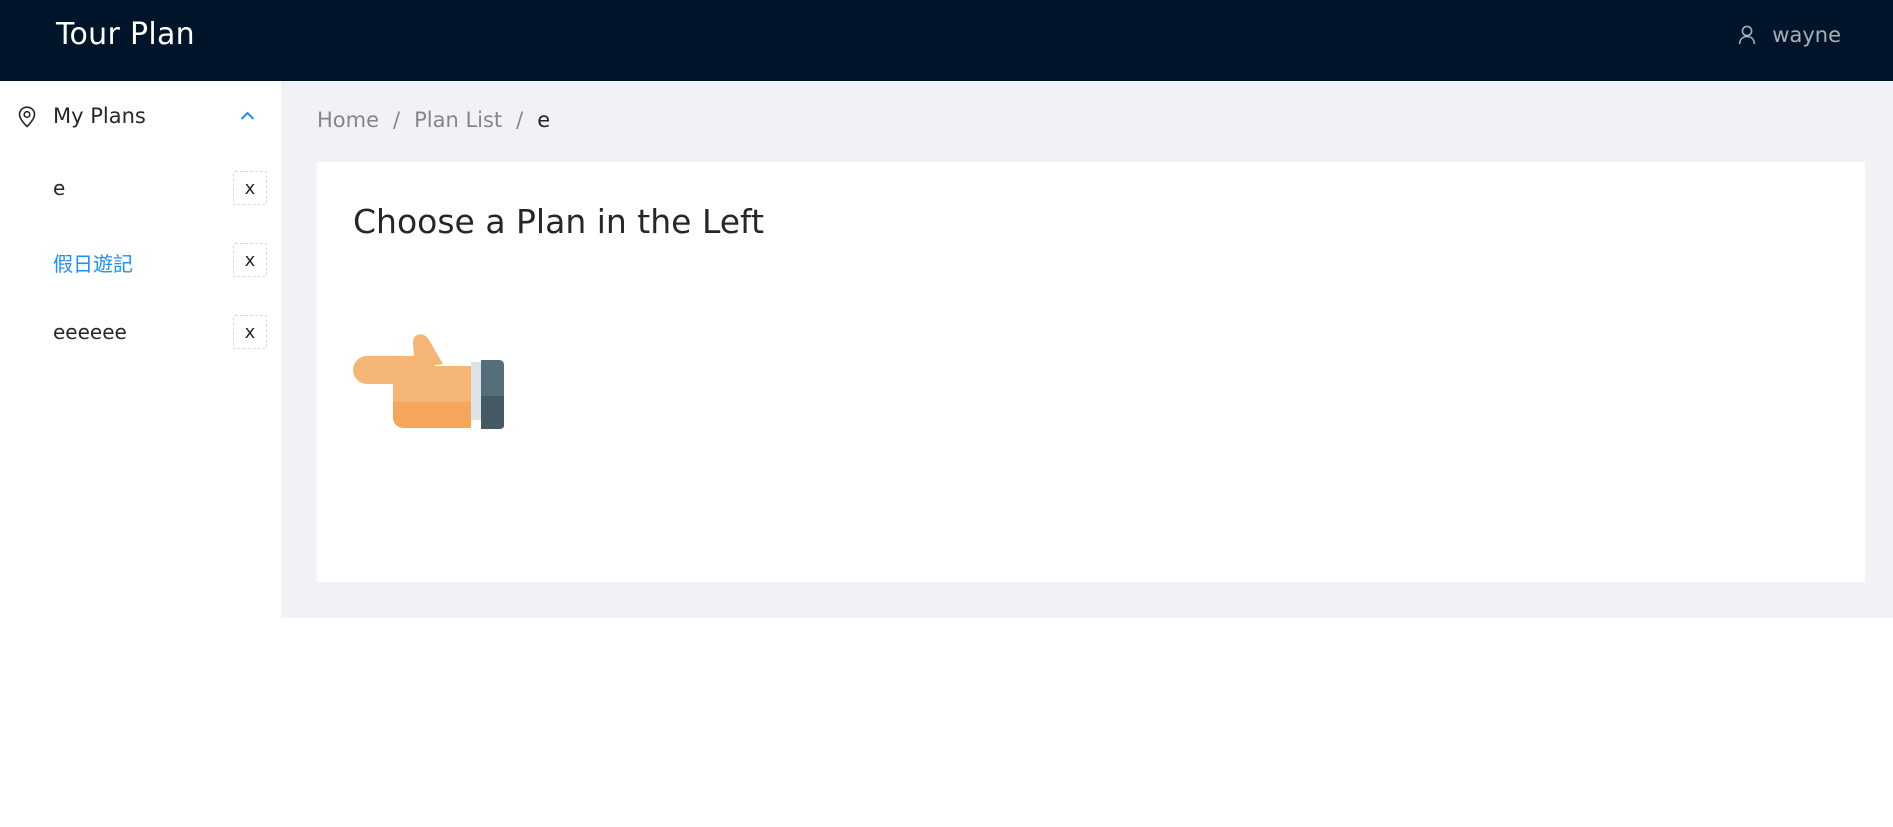 The width and height of the screenshot is (1893, 827). I want to click on page-heading: Choose a Plan in the Left, so click(559, 221).